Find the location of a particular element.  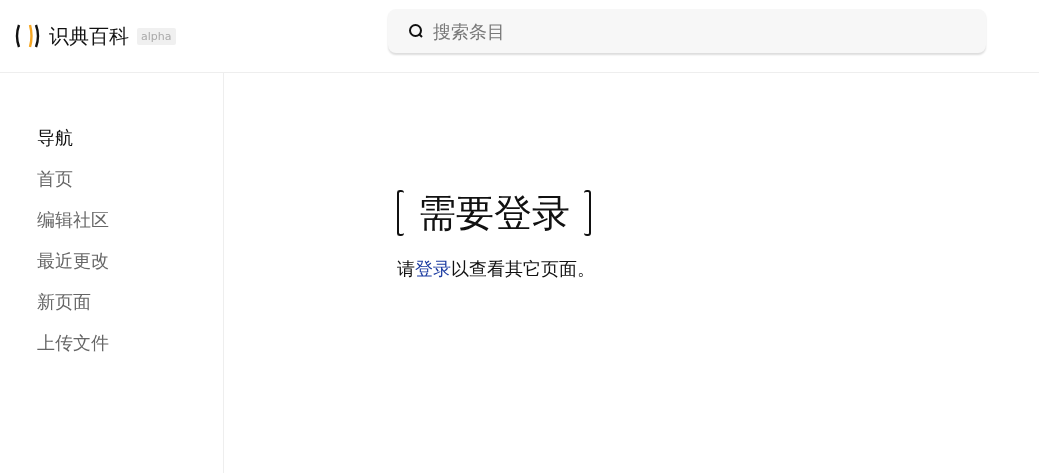

version-badge: alpha is located at coordinates (156, 36).